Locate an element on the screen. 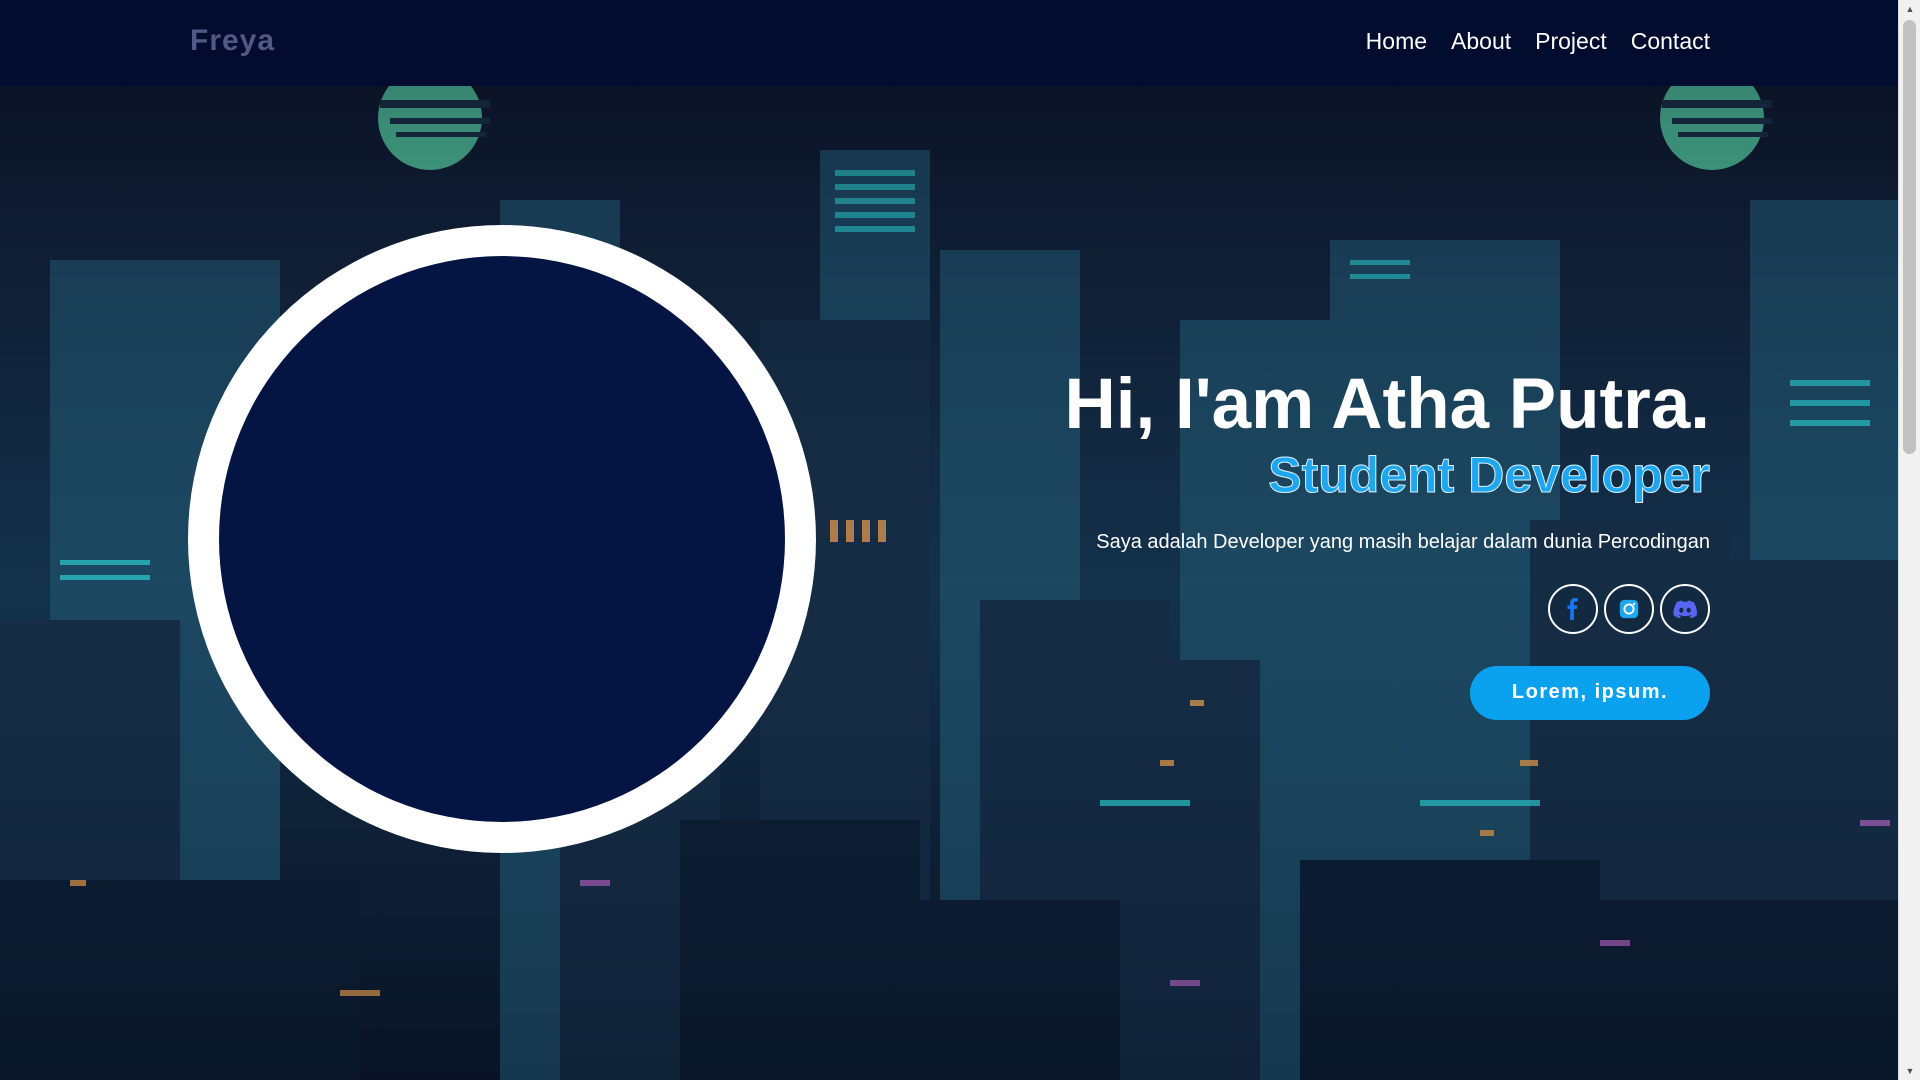 The height and width of the screenshot is (1080, 1920). scrollbar-thumb is located at coordinates (1909, 237).